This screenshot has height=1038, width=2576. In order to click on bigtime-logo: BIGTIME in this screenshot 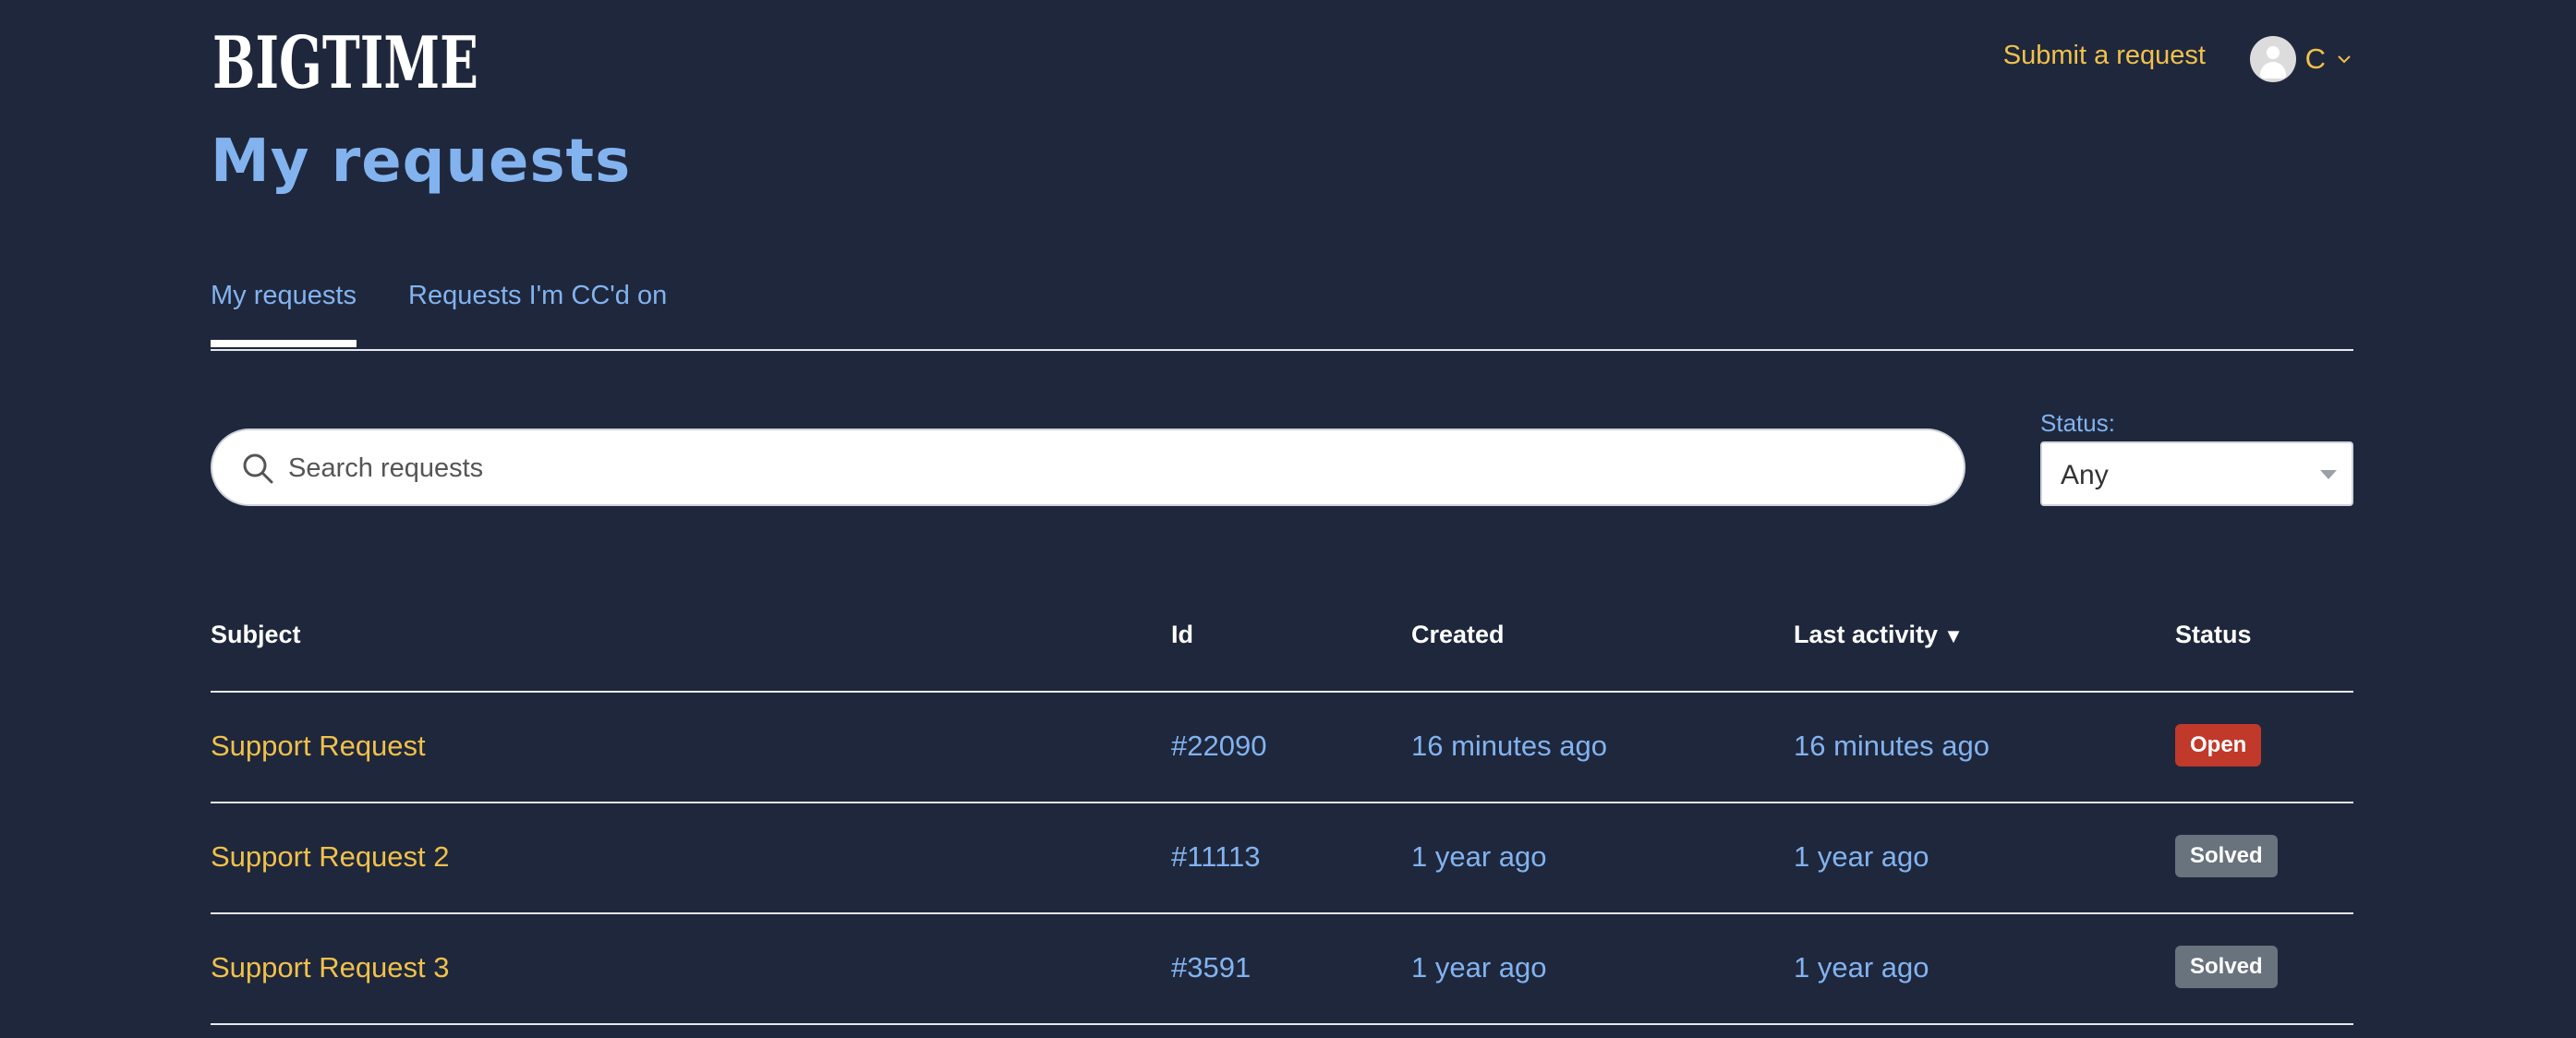, I will do `click(345, 59)`.